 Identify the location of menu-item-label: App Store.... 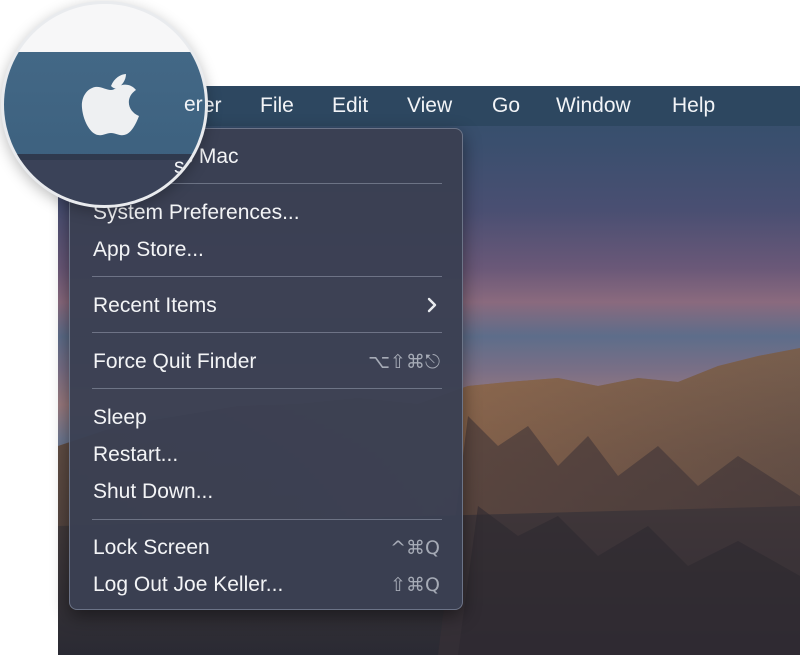
(148, 249).